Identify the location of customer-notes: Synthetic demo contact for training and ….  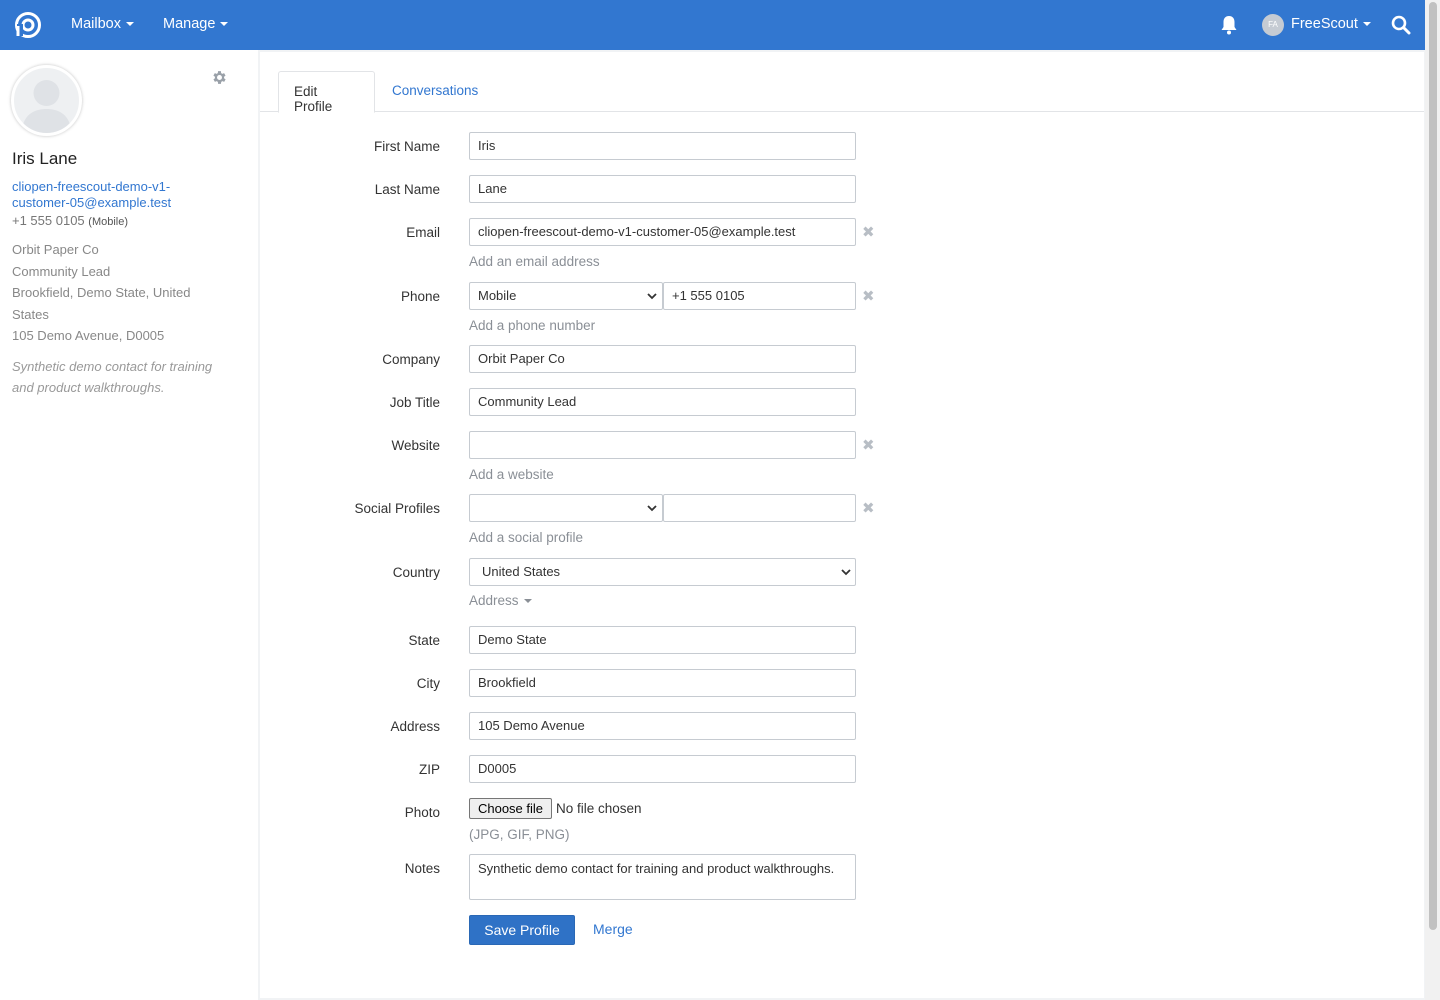
(112, 377).